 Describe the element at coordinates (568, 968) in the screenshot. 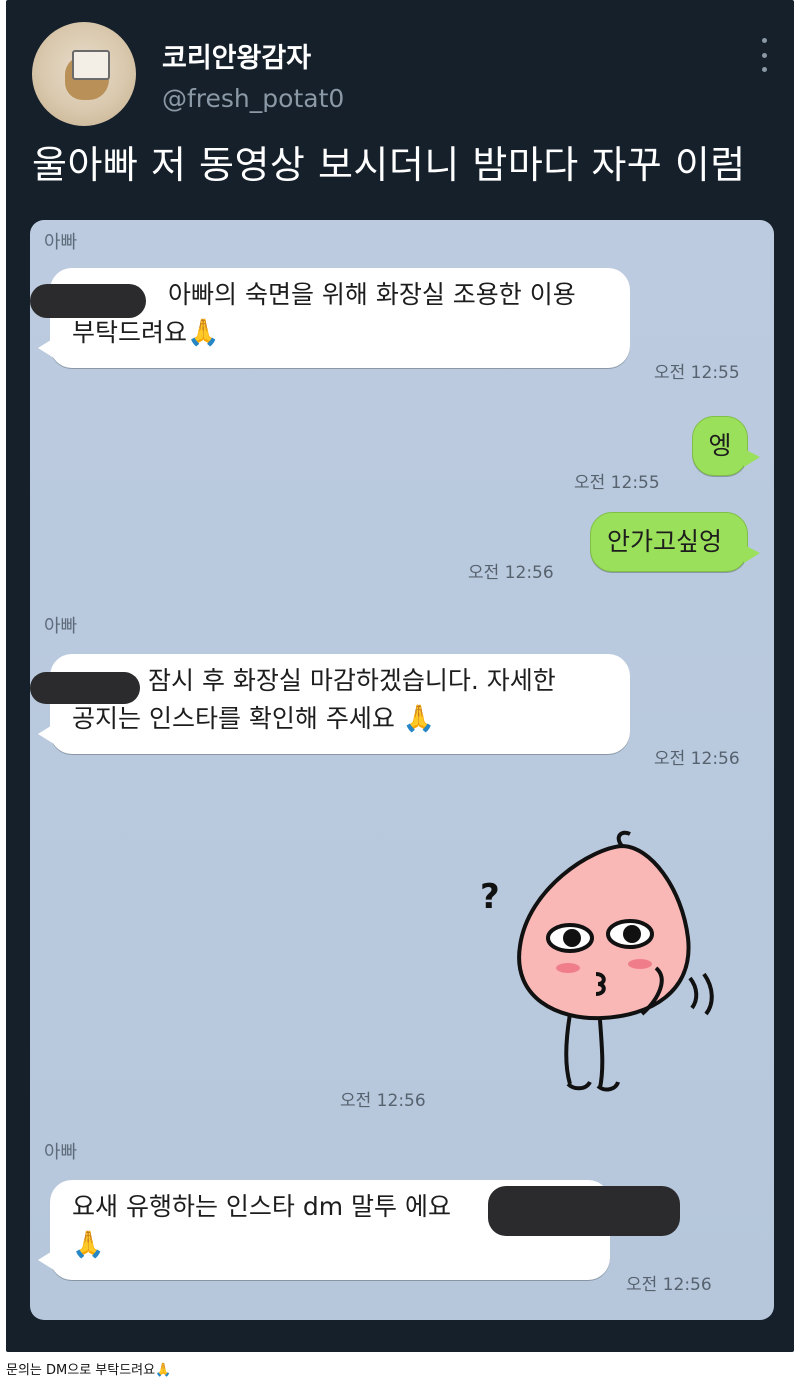

I see `sticker-blush-left` at that location.